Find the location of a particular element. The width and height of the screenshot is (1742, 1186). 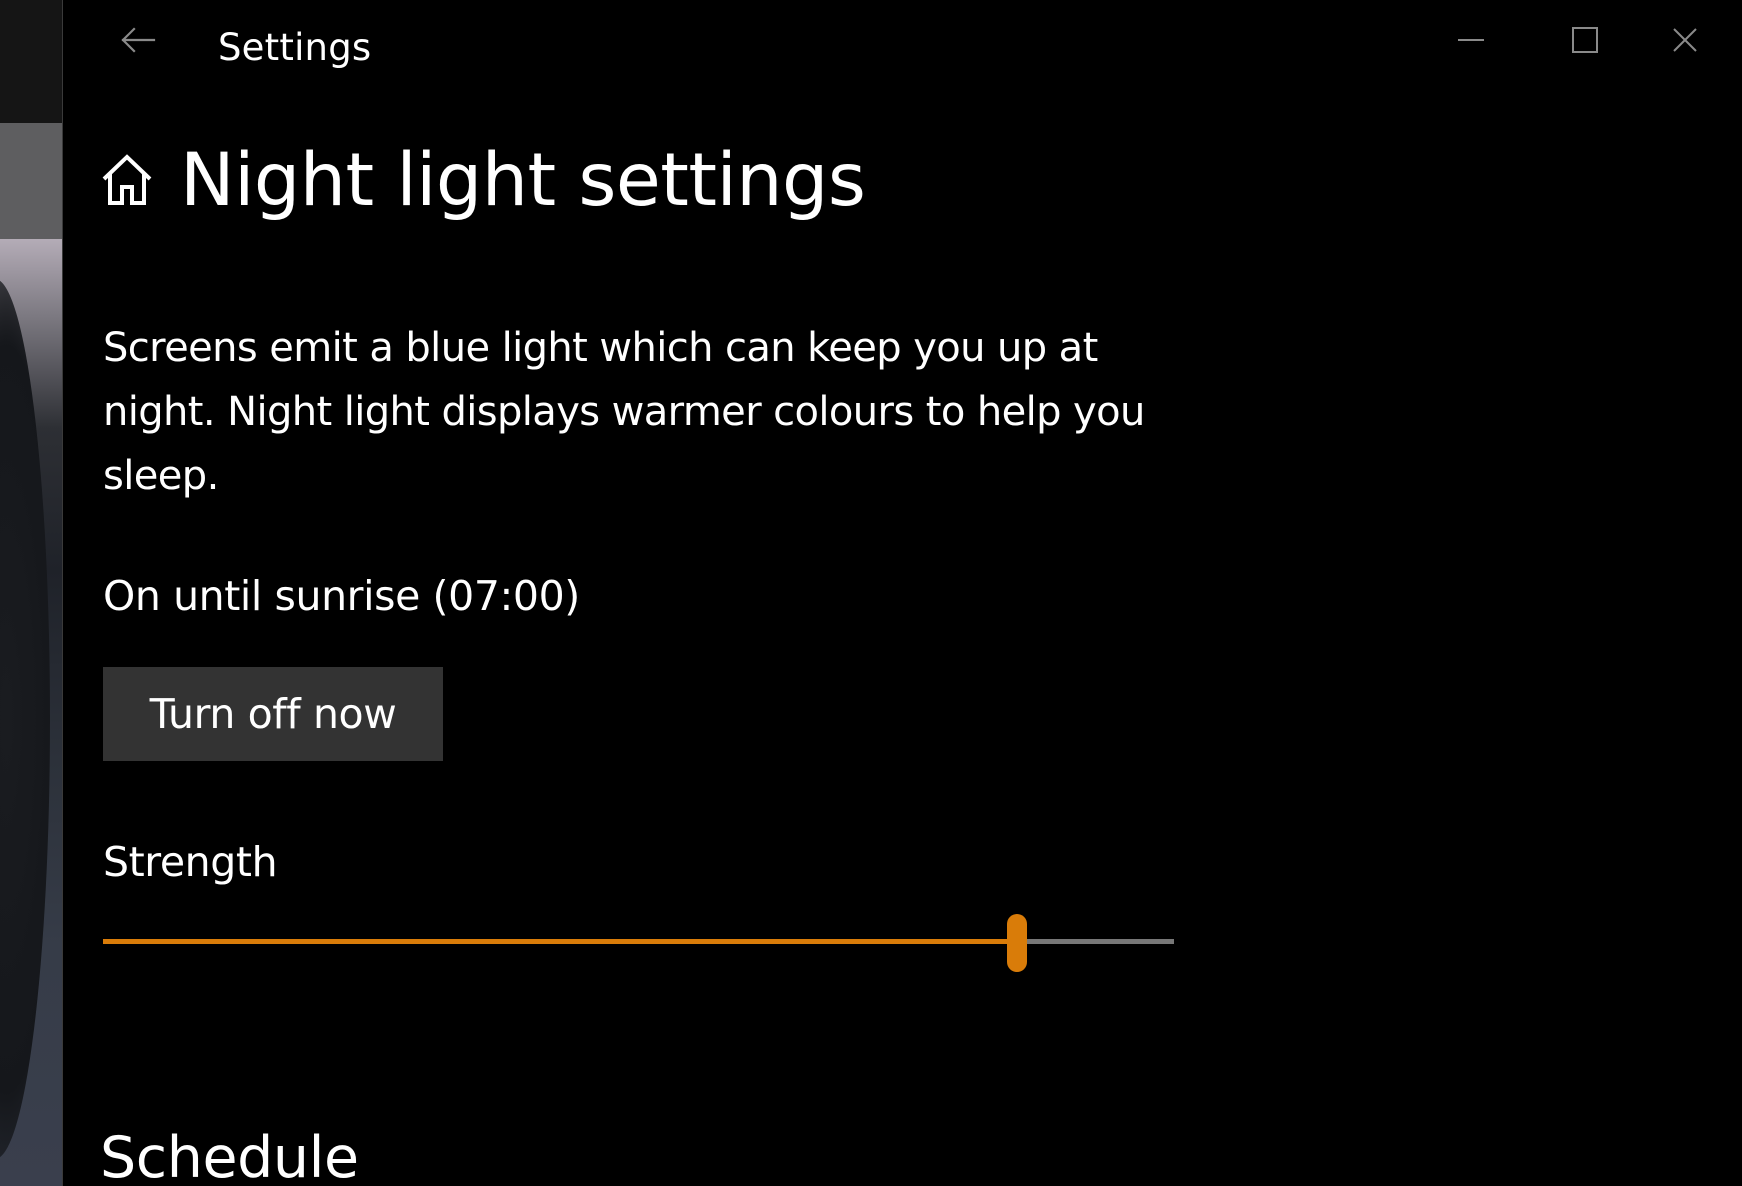

desktop-wallpaper is located at coordinates (31, 712).